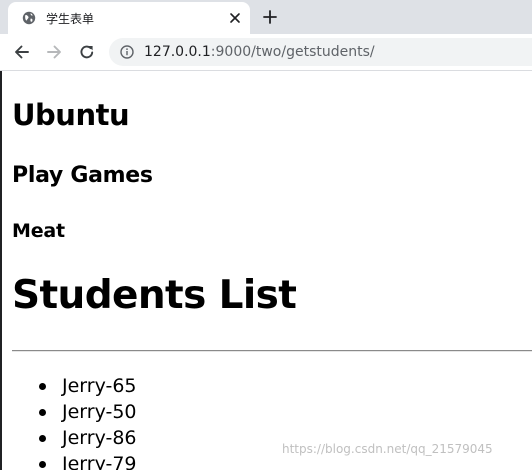  What do you see at coordinates (70, 19) in the screenshot?
I see `tab-title: 学生表单` at bounding box center [70, 19].